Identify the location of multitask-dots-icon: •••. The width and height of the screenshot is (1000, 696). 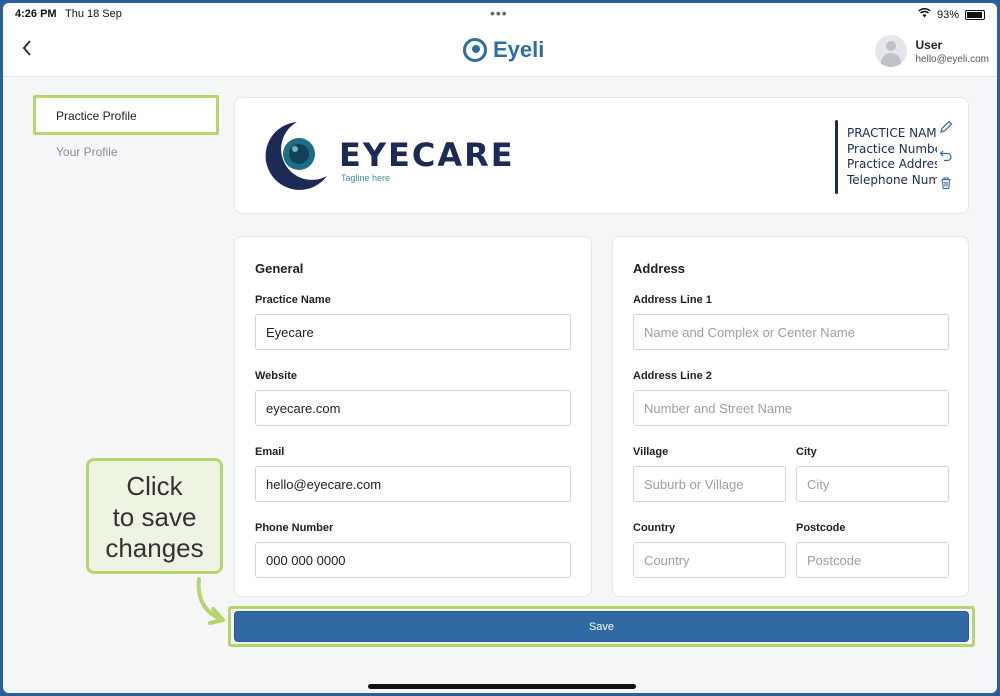
(499, 13).